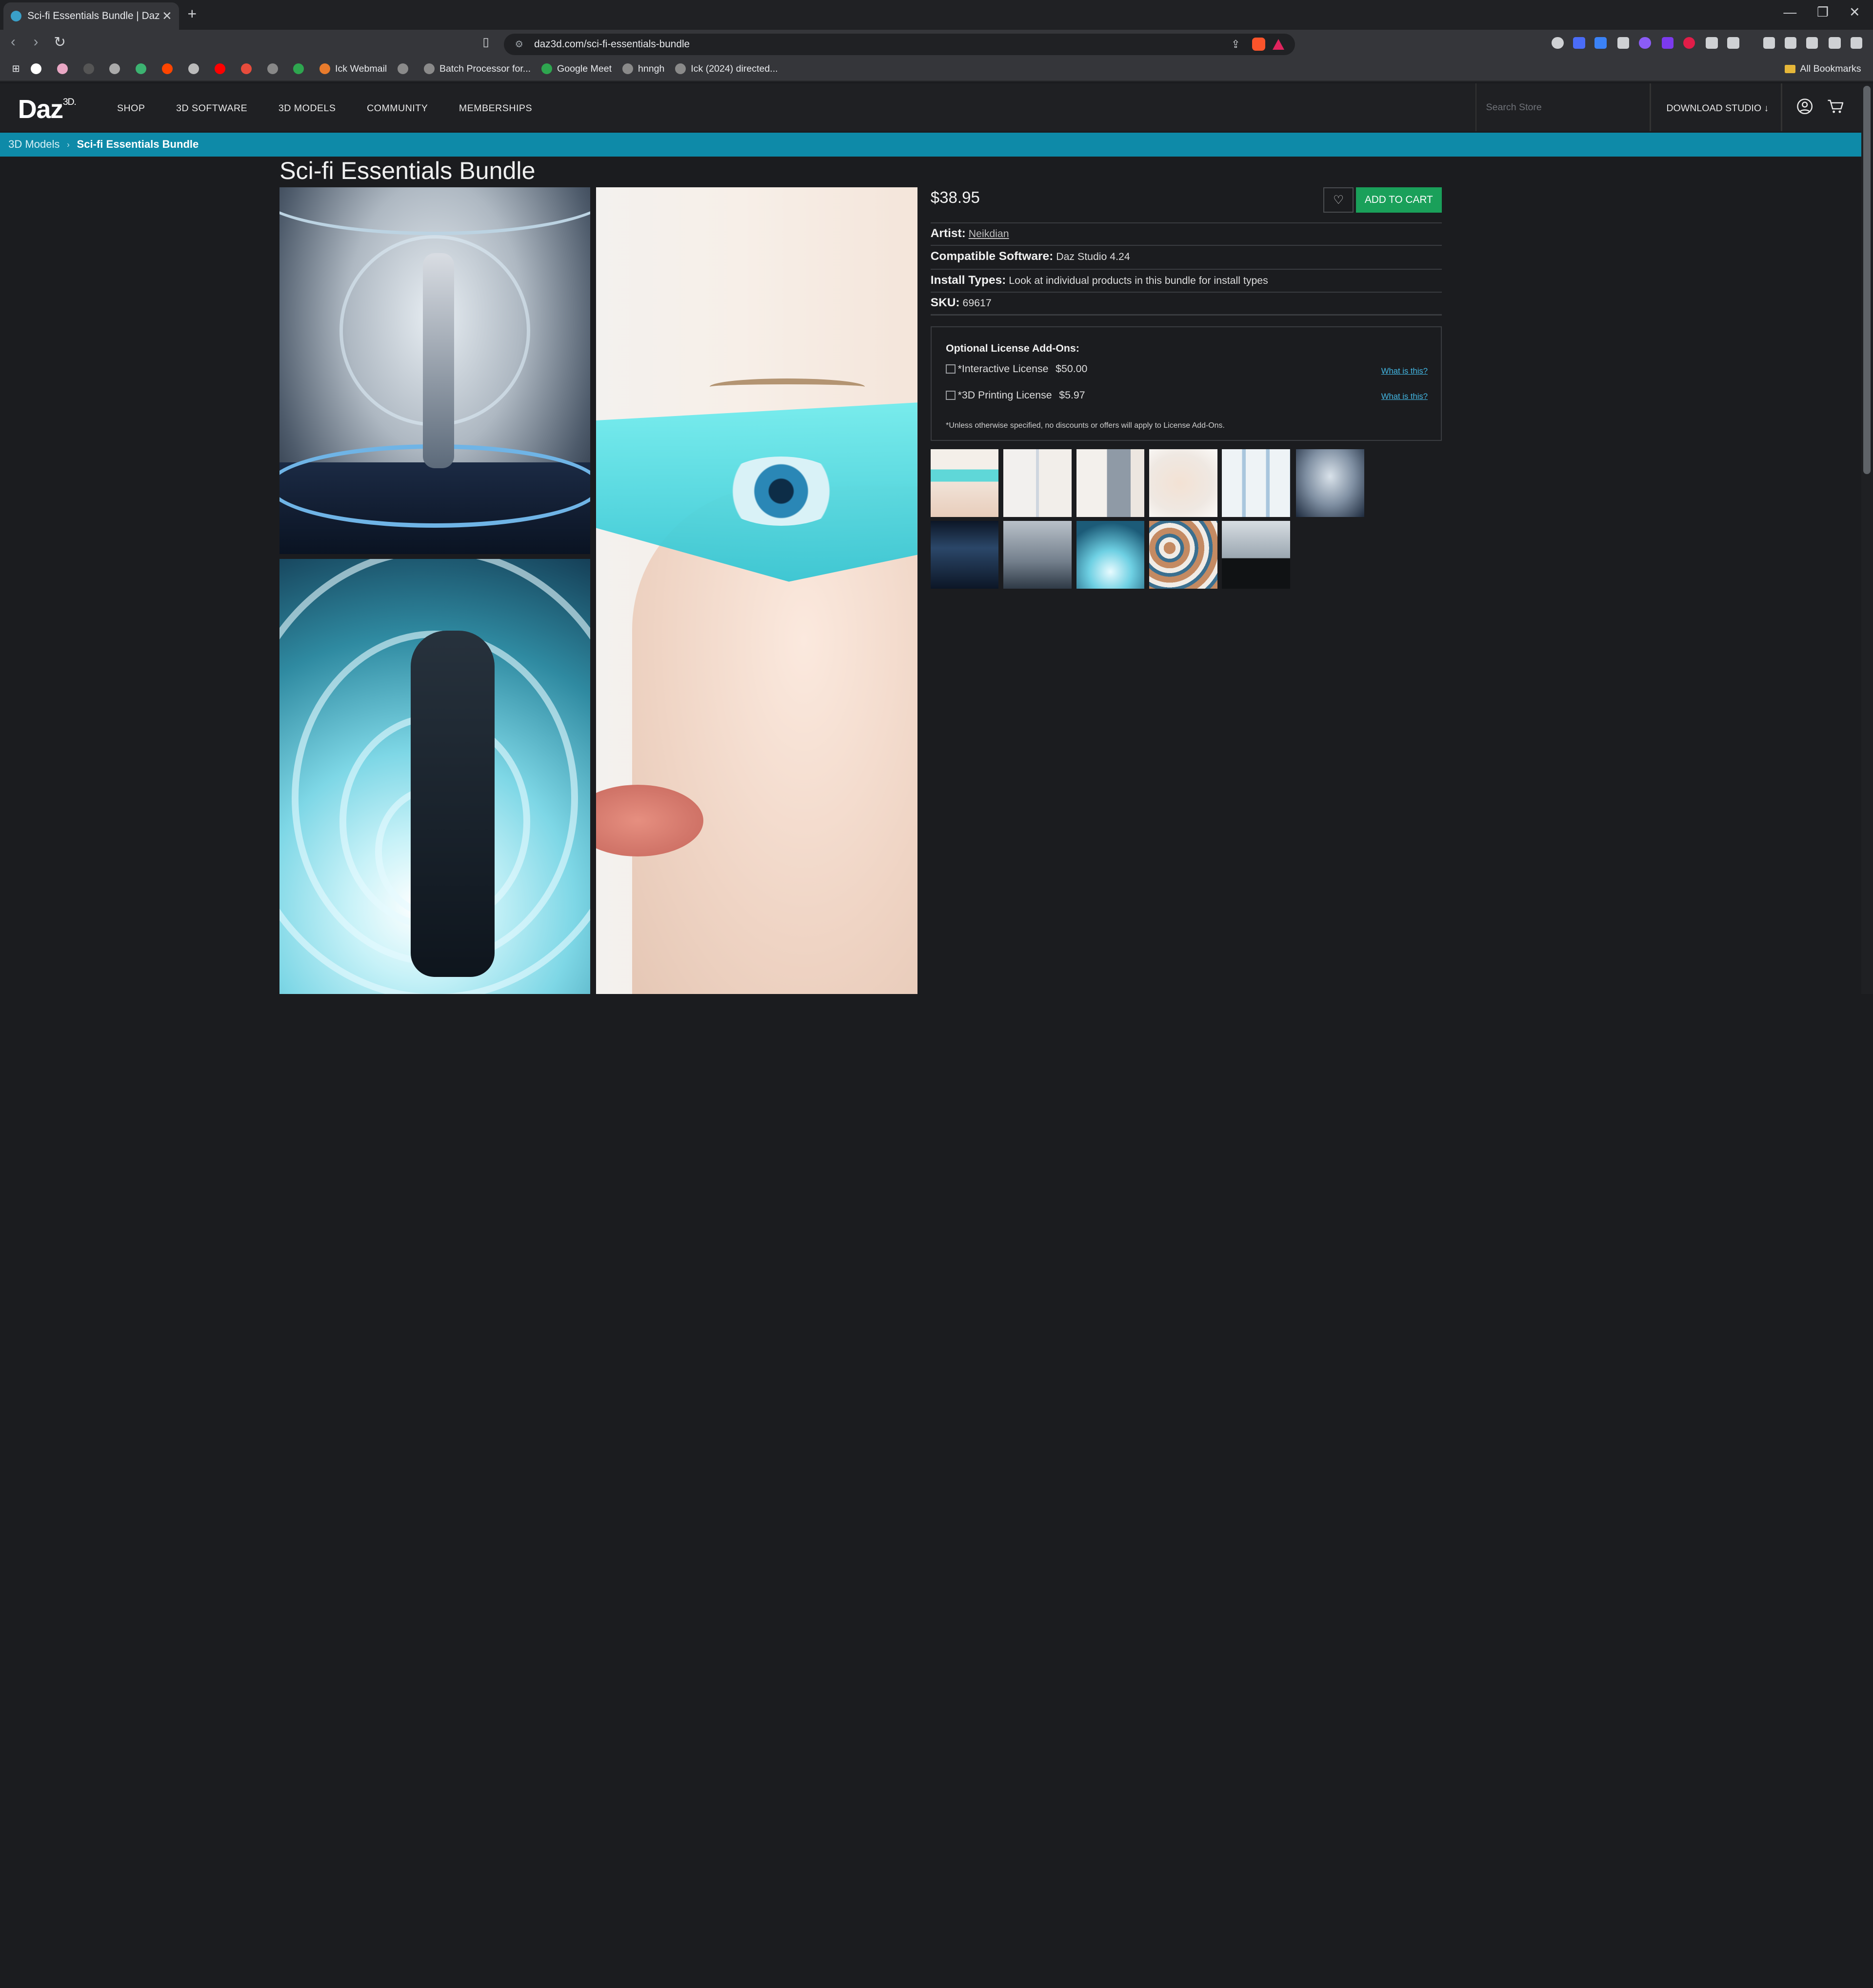 The width and height of the screenshot is (1873, 1988). Describe the element at coordinates (576, 69) in the screenshot. I see `bookmark-google-meet: Google Meet` at that location.